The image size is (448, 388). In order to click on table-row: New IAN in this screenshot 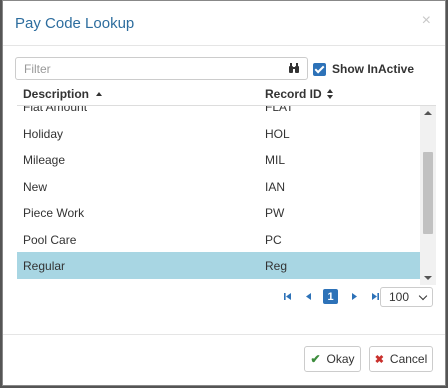, I will do `click(218, 186)`.